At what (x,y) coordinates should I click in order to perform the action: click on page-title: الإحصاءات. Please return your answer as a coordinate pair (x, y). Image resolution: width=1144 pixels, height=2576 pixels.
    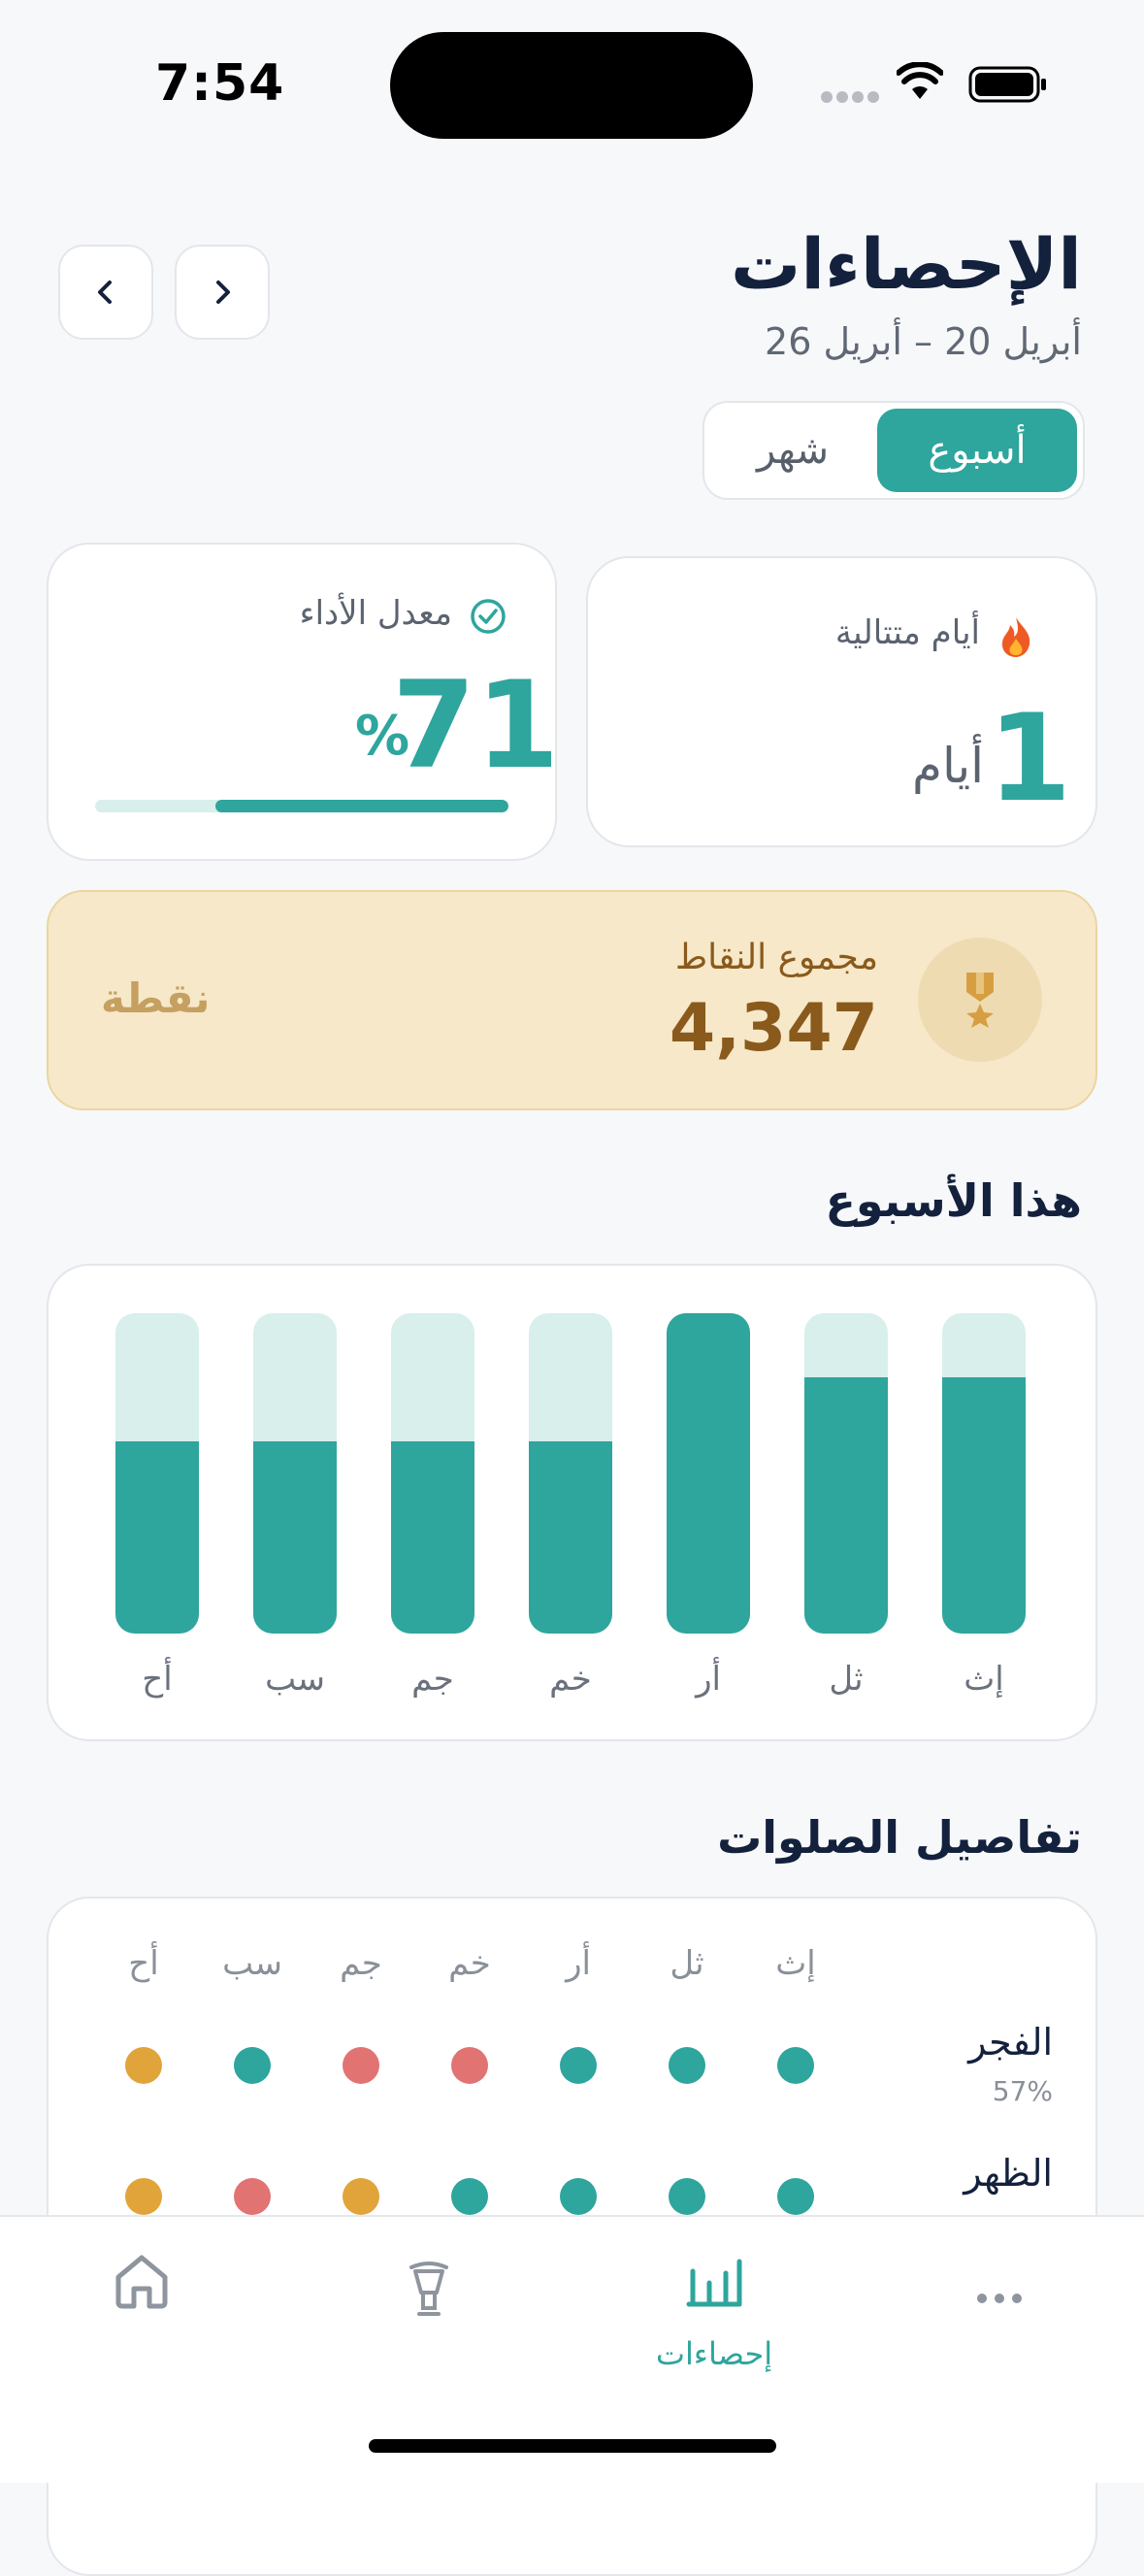
    Looking at the image, I should click on (906, 264).